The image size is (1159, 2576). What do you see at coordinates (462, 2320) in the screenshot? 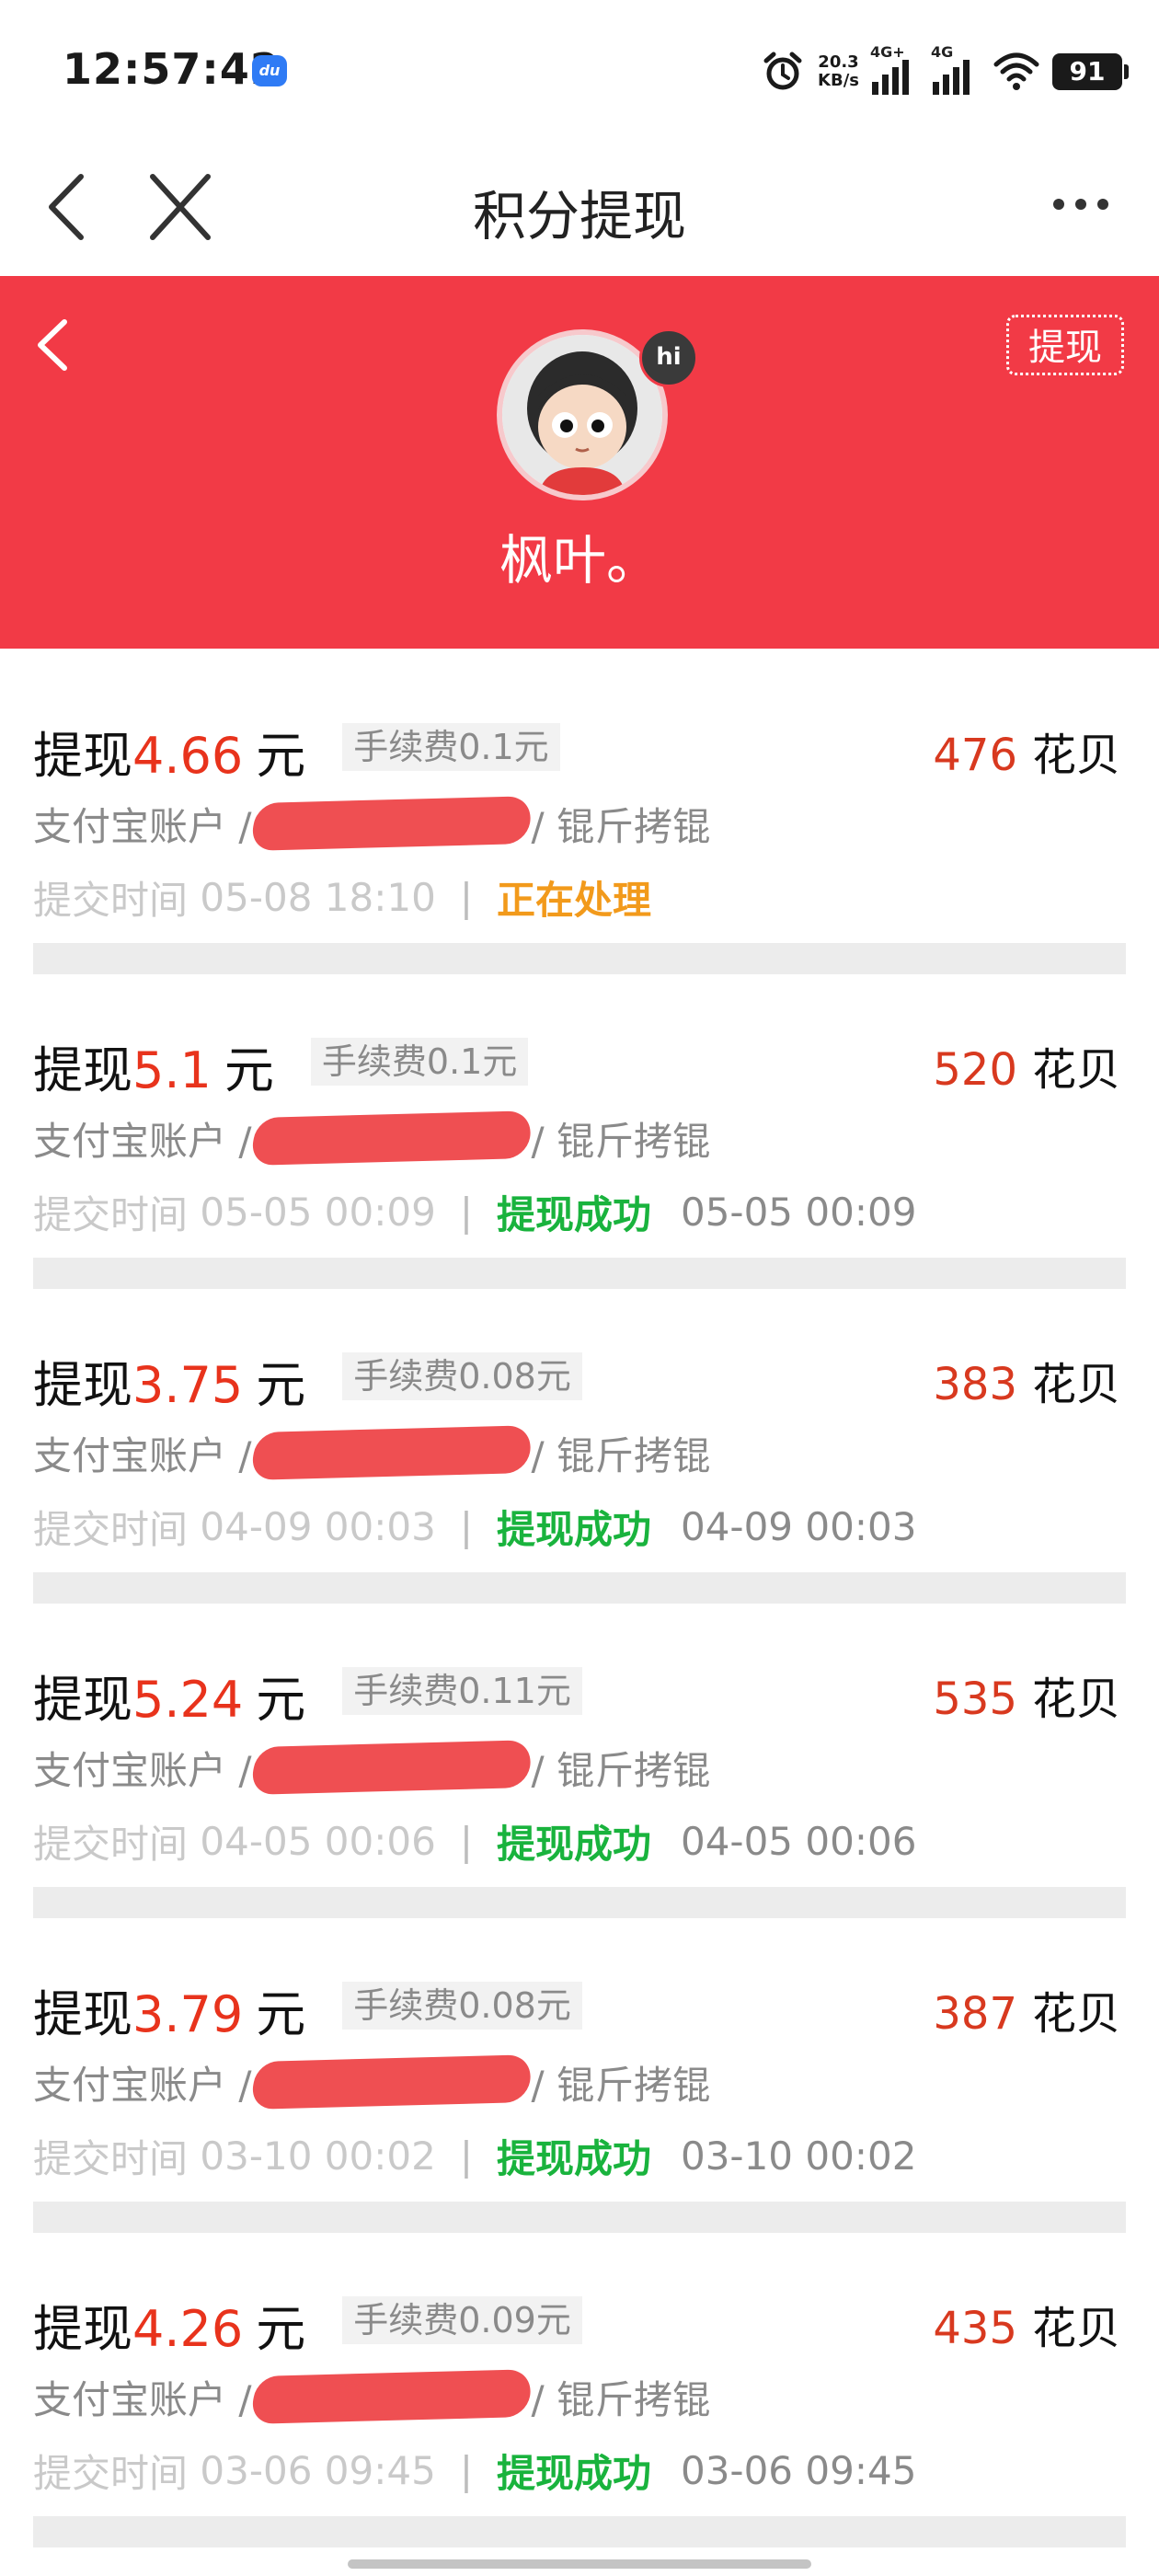
I see `fee-badge: 手续费0.09元` at bounding box center [462, 2320].